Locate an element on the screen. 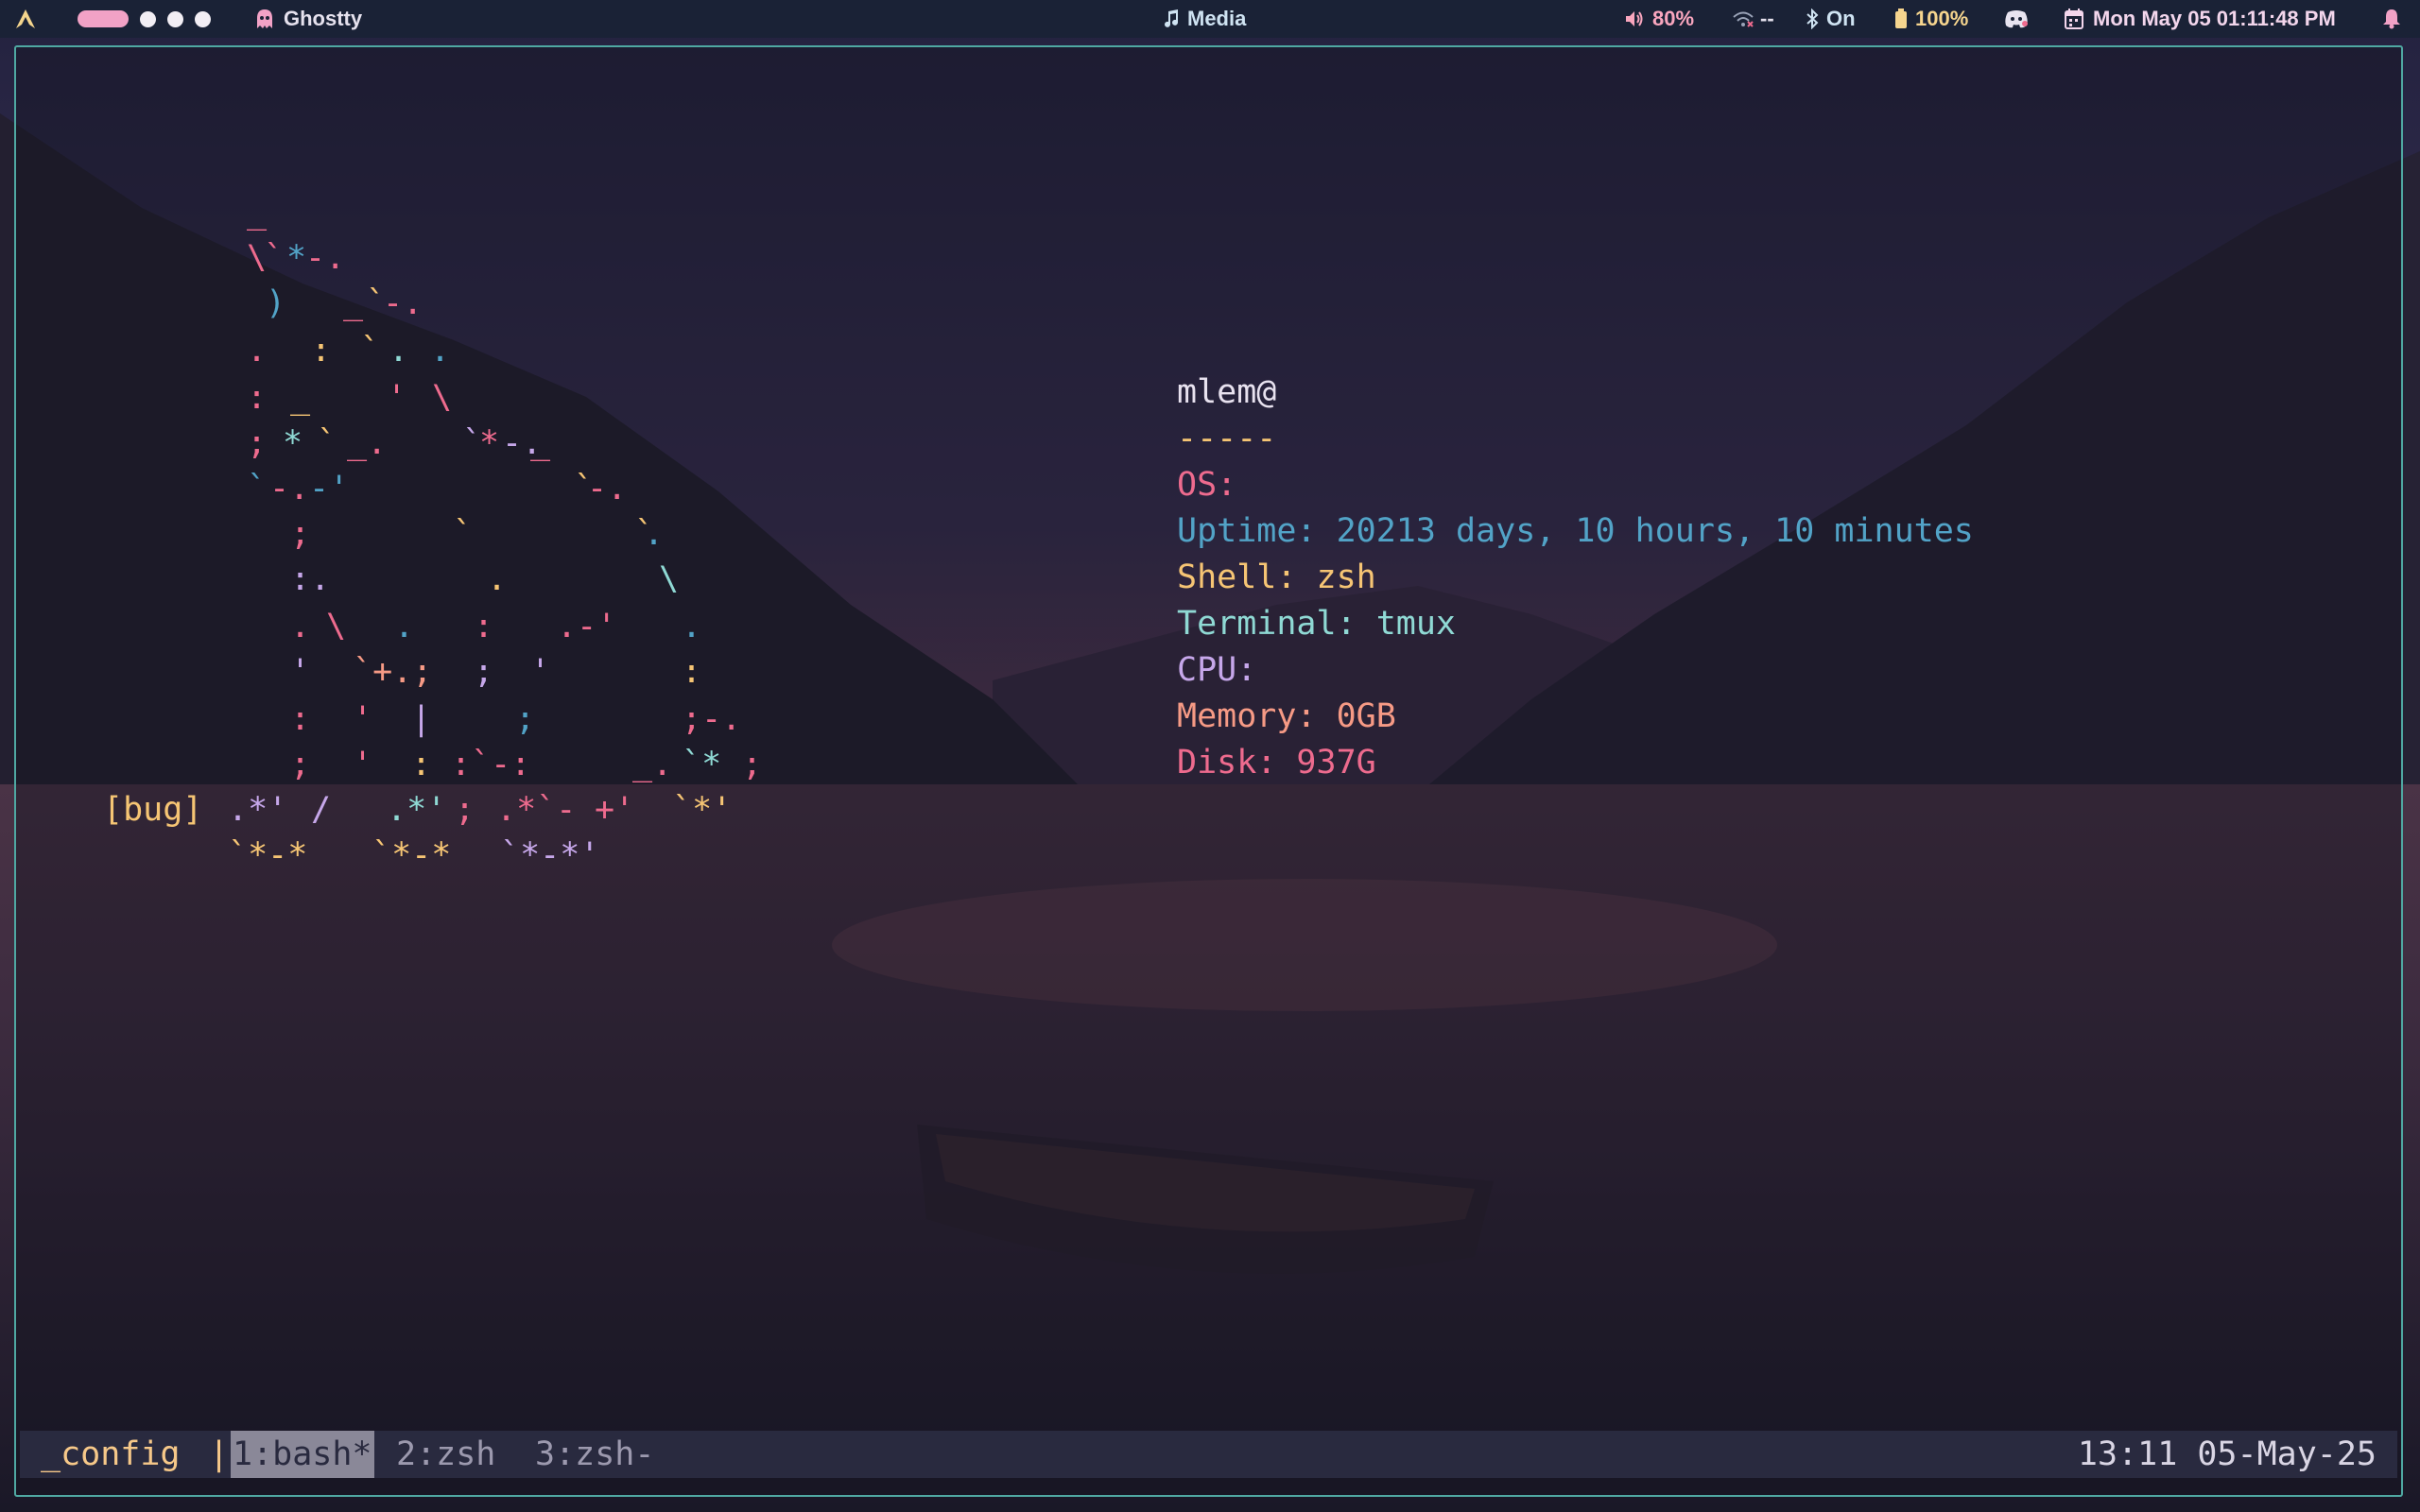 The image size is (2420, 1512). date-time-widget: Mon May 05 01:11:48 PM is located at coordinates (2200, 19).